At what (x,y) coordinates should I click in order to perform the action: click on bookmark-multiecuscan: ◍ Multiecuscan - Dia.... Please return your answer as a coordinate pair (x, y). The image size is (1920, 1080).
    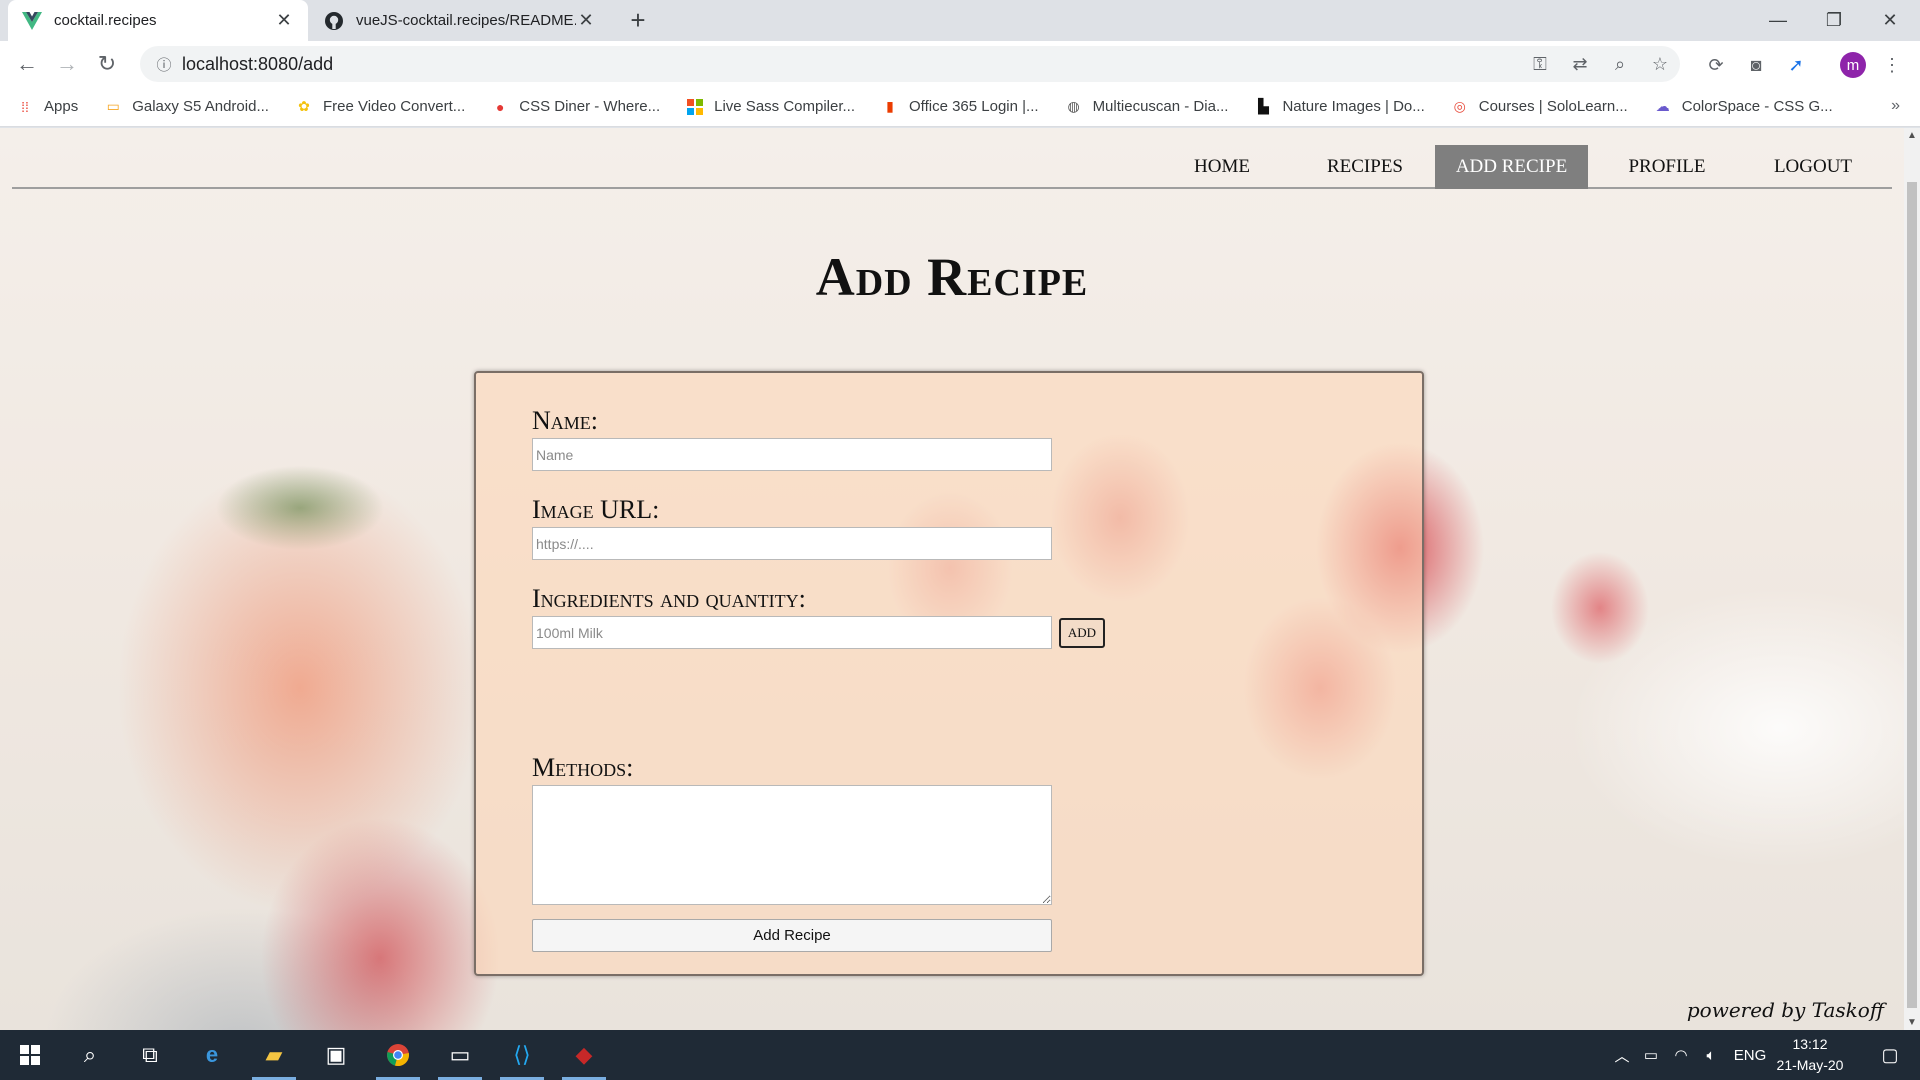
    Looking at the image, I should click on (1146, 107).